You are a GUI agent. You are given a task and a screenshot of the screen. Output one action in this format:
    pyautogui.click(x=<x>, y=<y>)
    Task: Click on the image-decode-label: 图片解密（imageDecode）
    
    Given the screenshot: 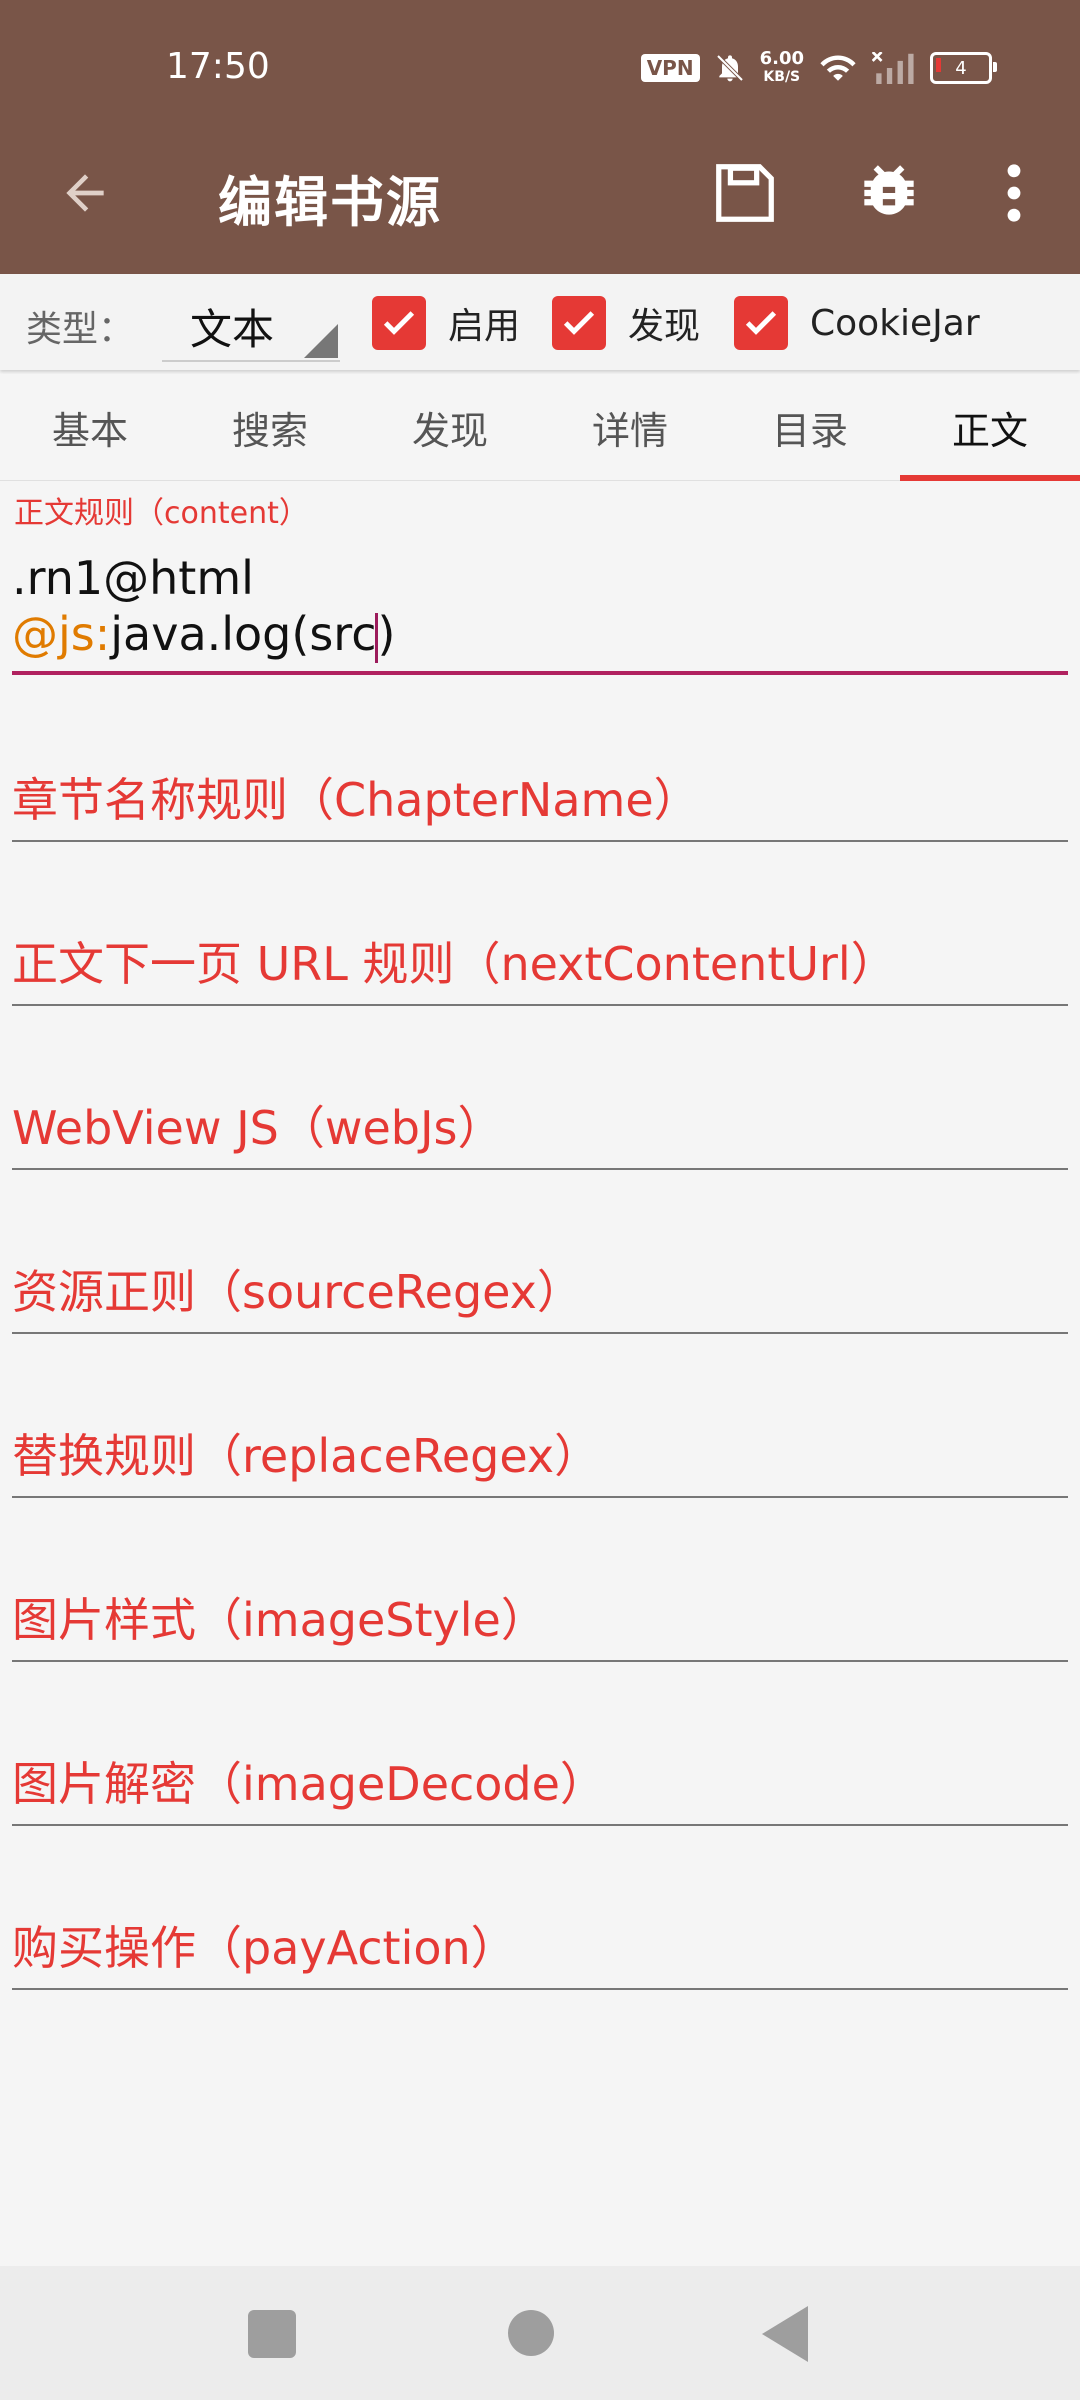 What is the action you would take?
    pyautogui.click(x=309, y=1784)
    